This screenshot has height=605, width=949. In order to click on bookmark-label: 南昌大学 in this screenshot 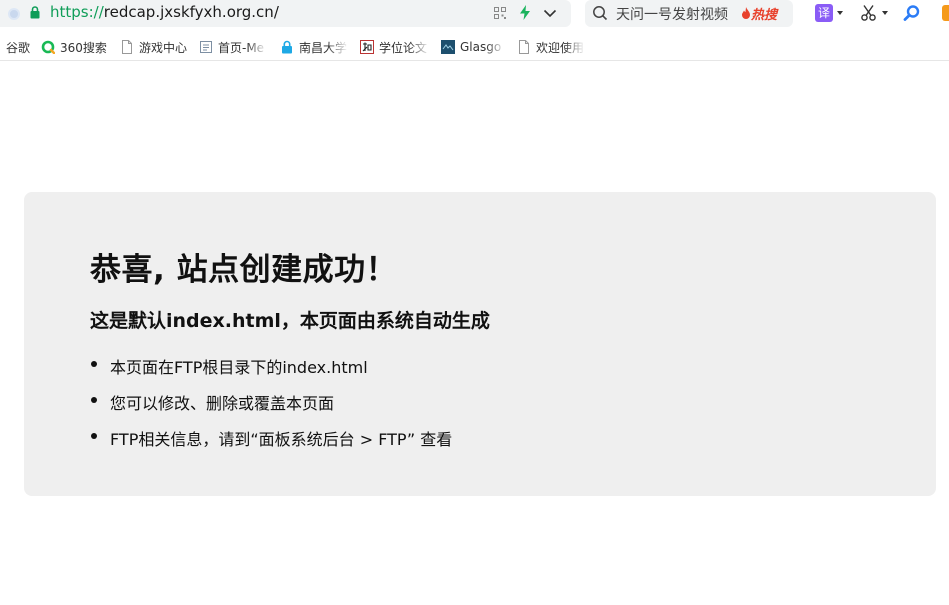, I will do `click(323, 47)`.